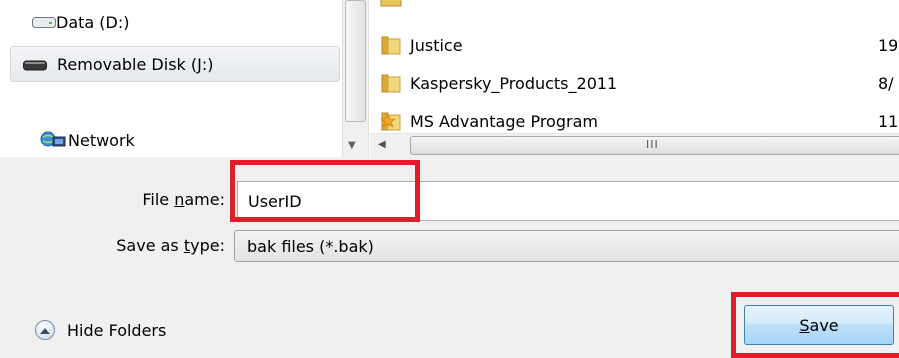  What do you see at coordinates (310, 246) in the screenshot?
I see `save-type-value: bak files (*.bak)` at bounding box center [310, 246].